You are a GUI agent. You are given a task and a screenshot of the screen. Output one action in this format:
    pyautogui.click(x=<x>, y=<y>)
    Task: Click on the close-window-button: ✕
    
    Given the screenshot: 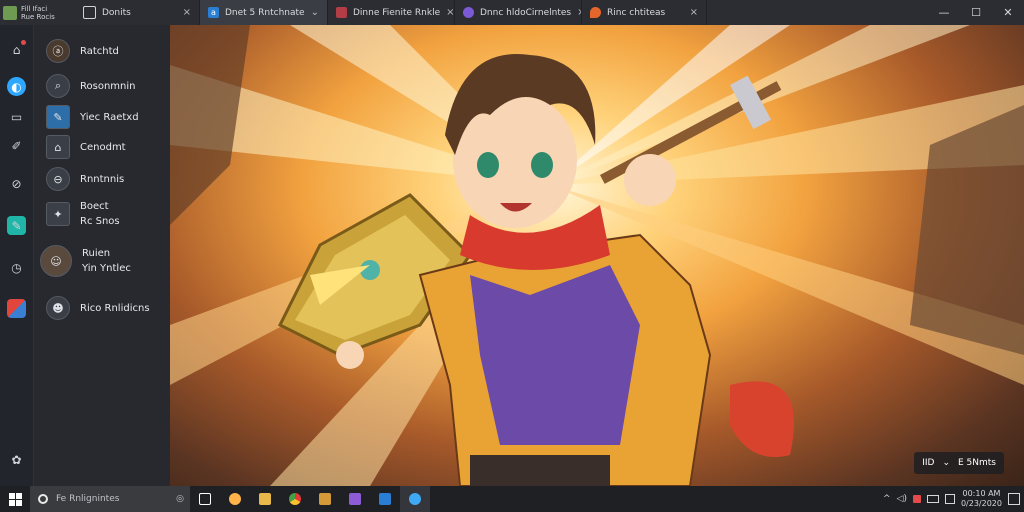 What is the action you would take?
    pyautogui.click(x=1008, y=12)
    